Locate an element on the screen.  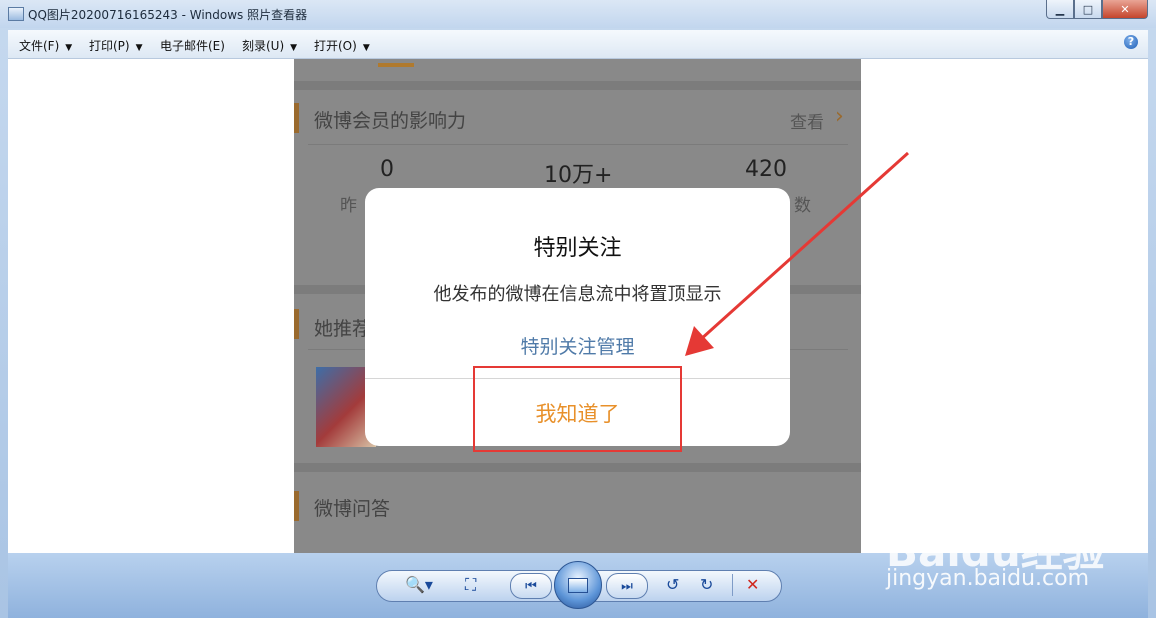
delete-icon: ✕ is located at coordinates (752, 585).